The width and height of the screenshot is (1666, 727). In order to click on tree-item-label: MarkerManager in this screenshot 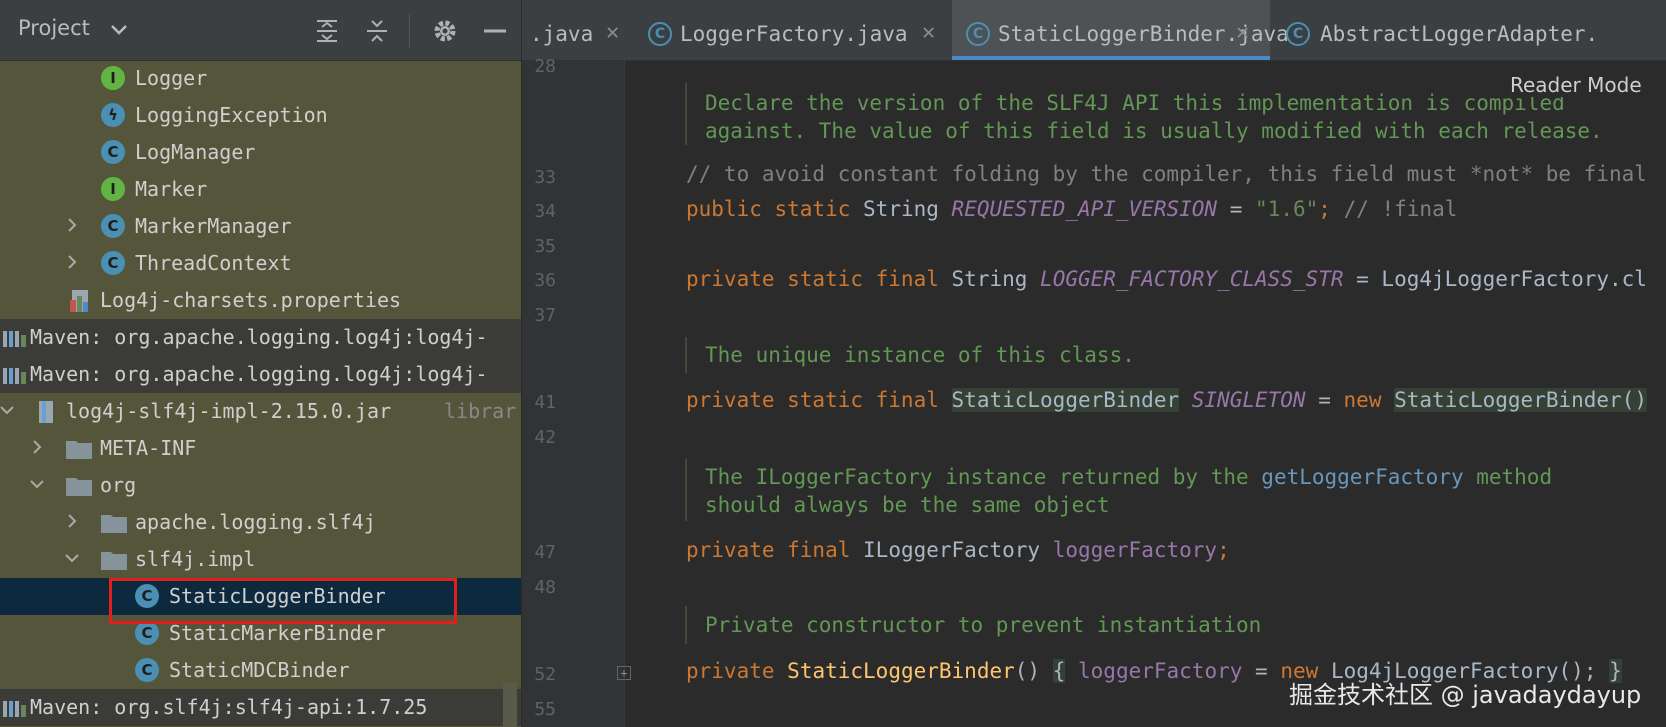, I will do `click(213, 226)`.